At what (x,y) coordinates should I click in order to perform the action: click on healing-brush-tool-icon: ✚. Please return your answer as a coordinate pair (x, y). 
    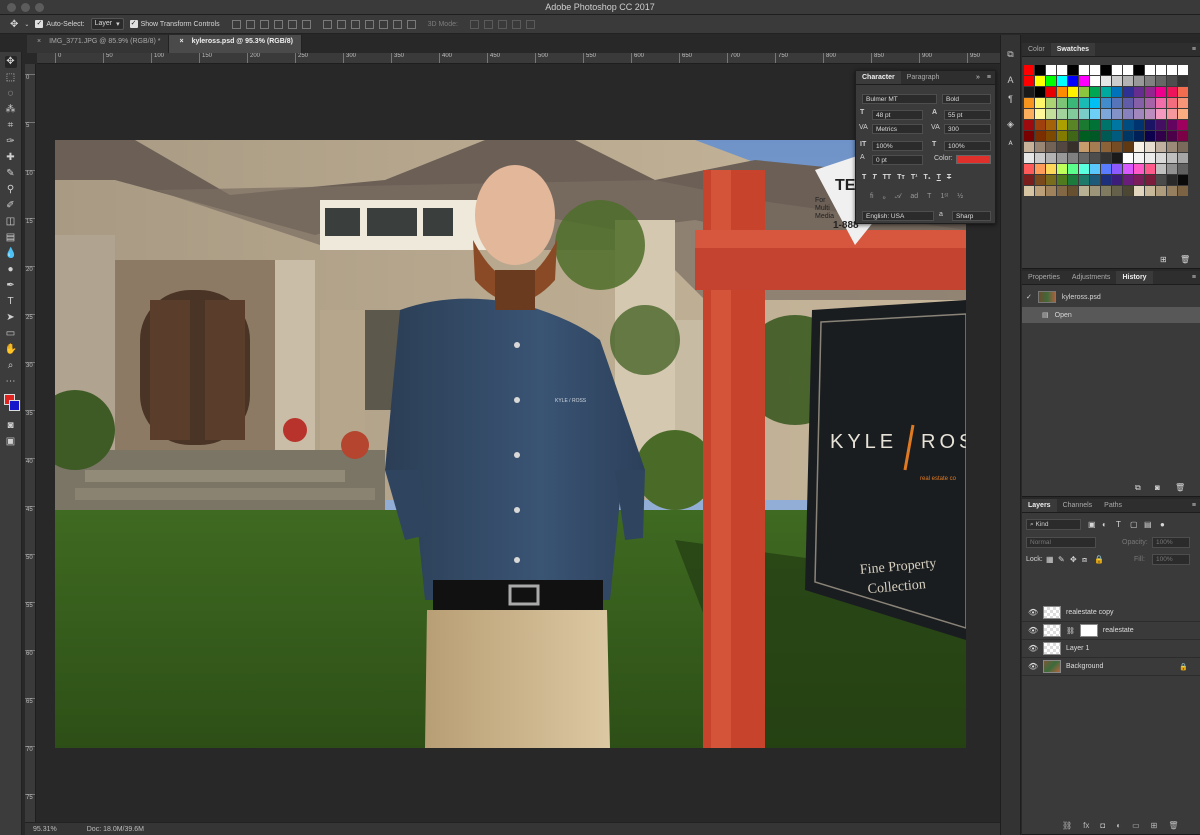
    Looking at the image, I should click on (11, 158).